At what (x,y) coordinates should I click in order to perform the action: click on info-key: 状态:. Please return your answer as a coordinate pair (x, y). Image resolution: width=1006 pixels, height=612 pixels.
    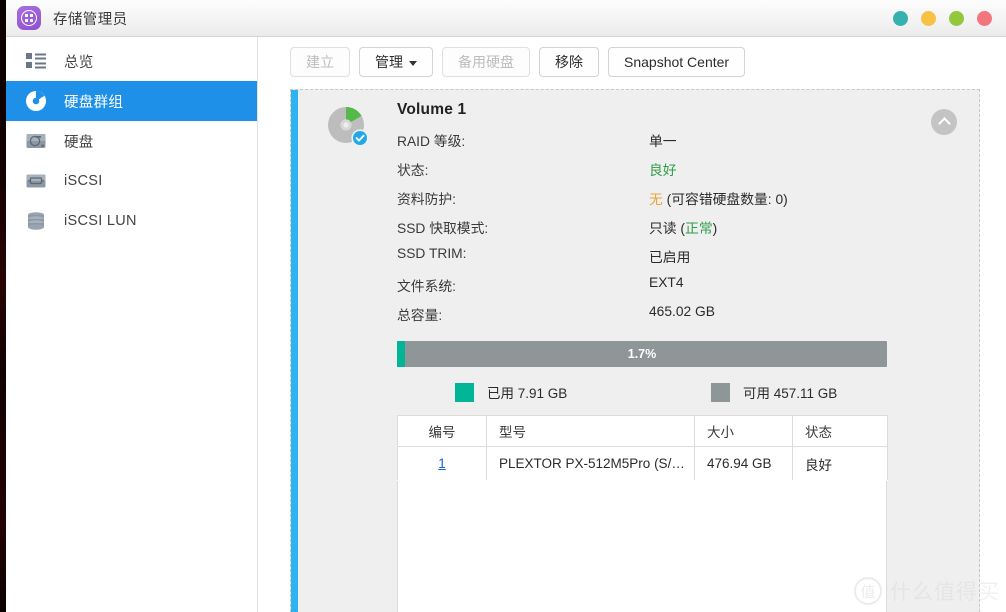
    Looking at the image, I should click on (413, 170).